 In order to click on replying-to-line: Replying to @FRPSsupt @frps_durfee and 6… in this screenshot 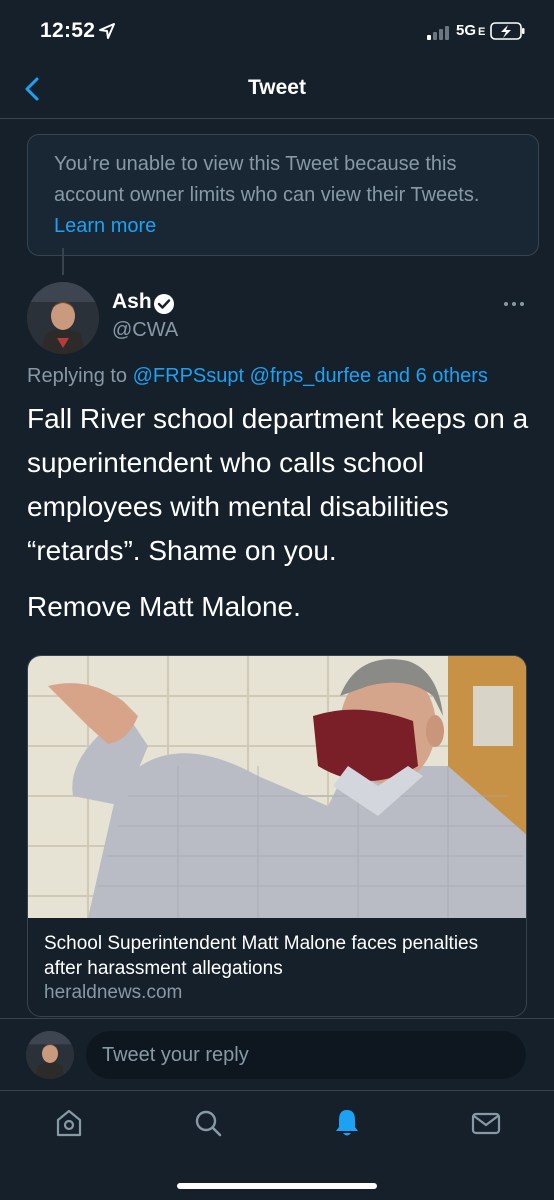, I will do `click(257, 376)`.